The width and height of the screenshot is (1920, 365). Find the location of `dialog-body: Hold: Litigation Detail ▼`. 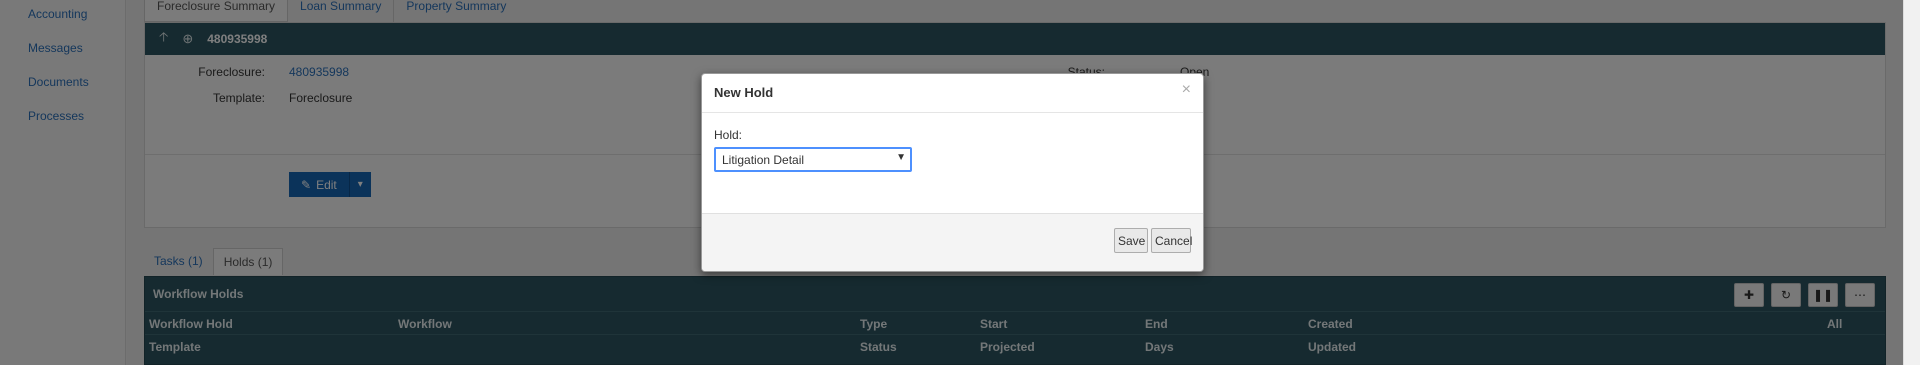

dialog-body: Hold: Litigation Detail ▼ is located at coordinates (952, 163).